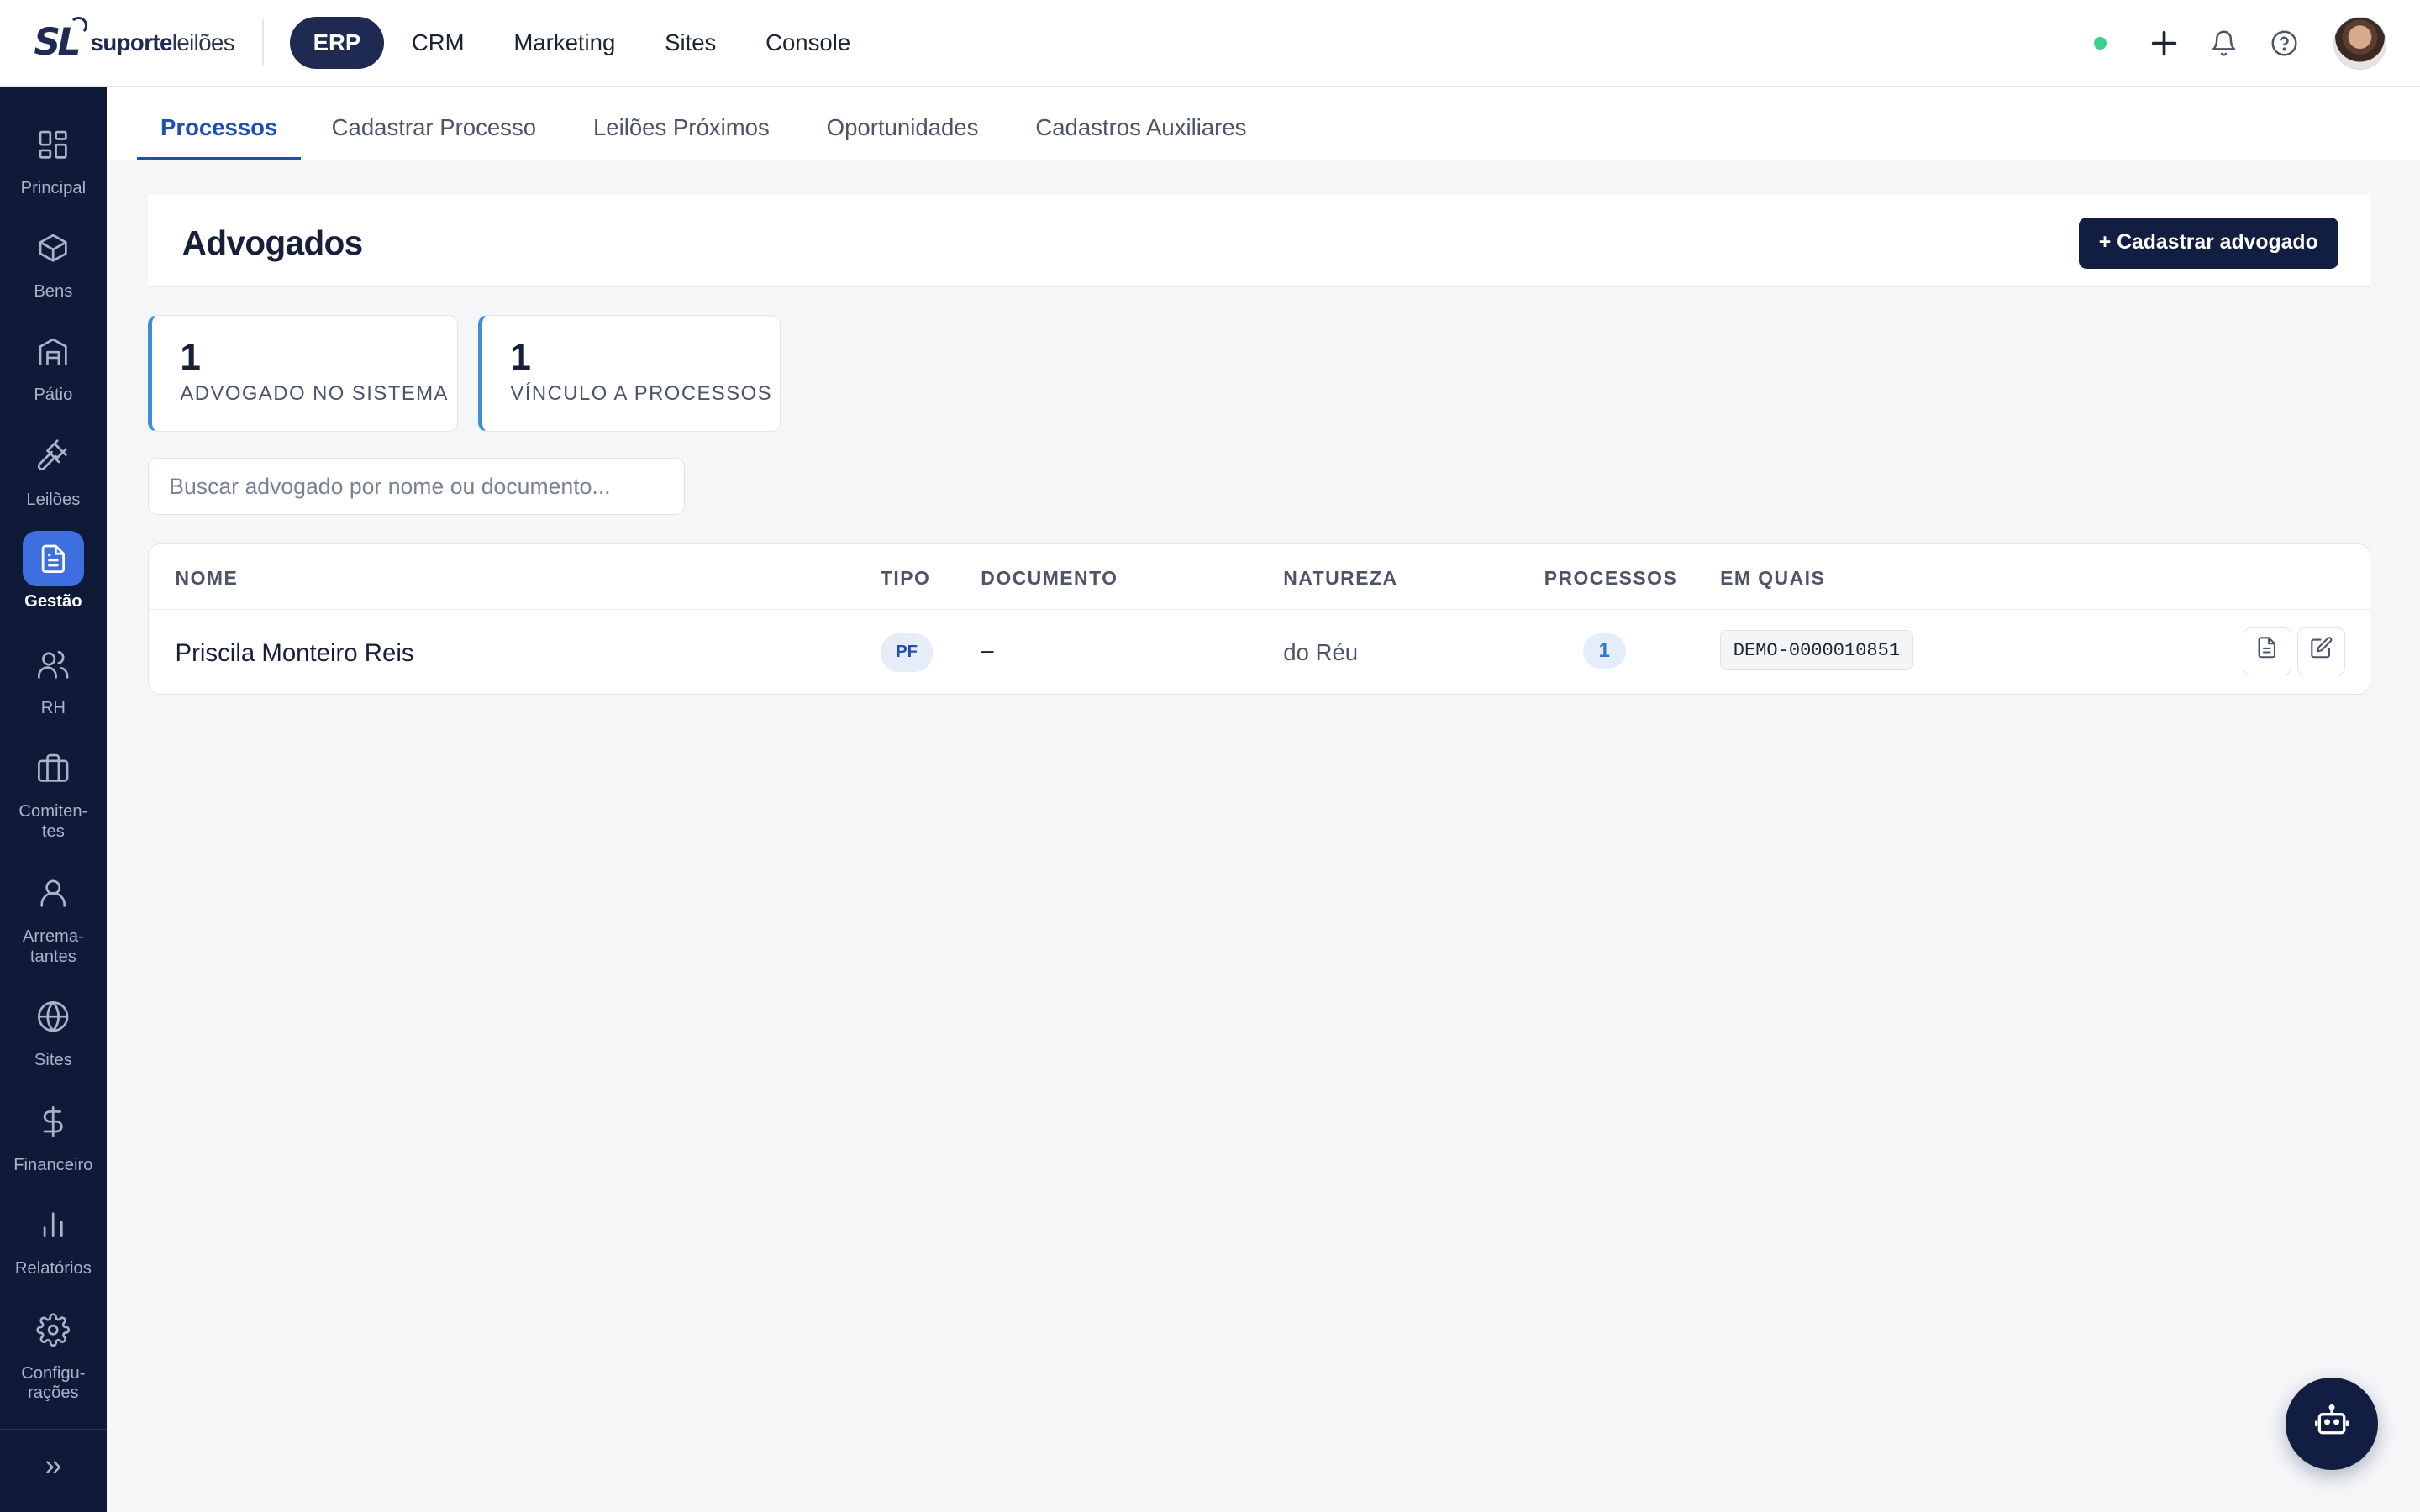 This screenshot has width=2420, height=1512. I want to click on globe-icon, so click(53, 1016).